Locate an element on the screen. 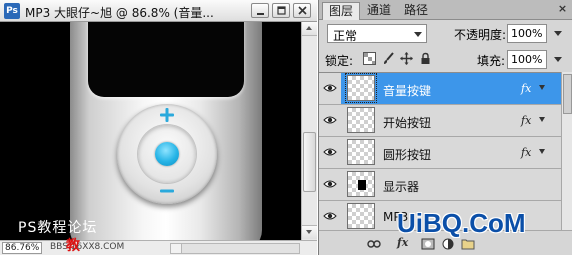 The image size is (572, 255). maximize-icon is located at coordinates (281, 10).